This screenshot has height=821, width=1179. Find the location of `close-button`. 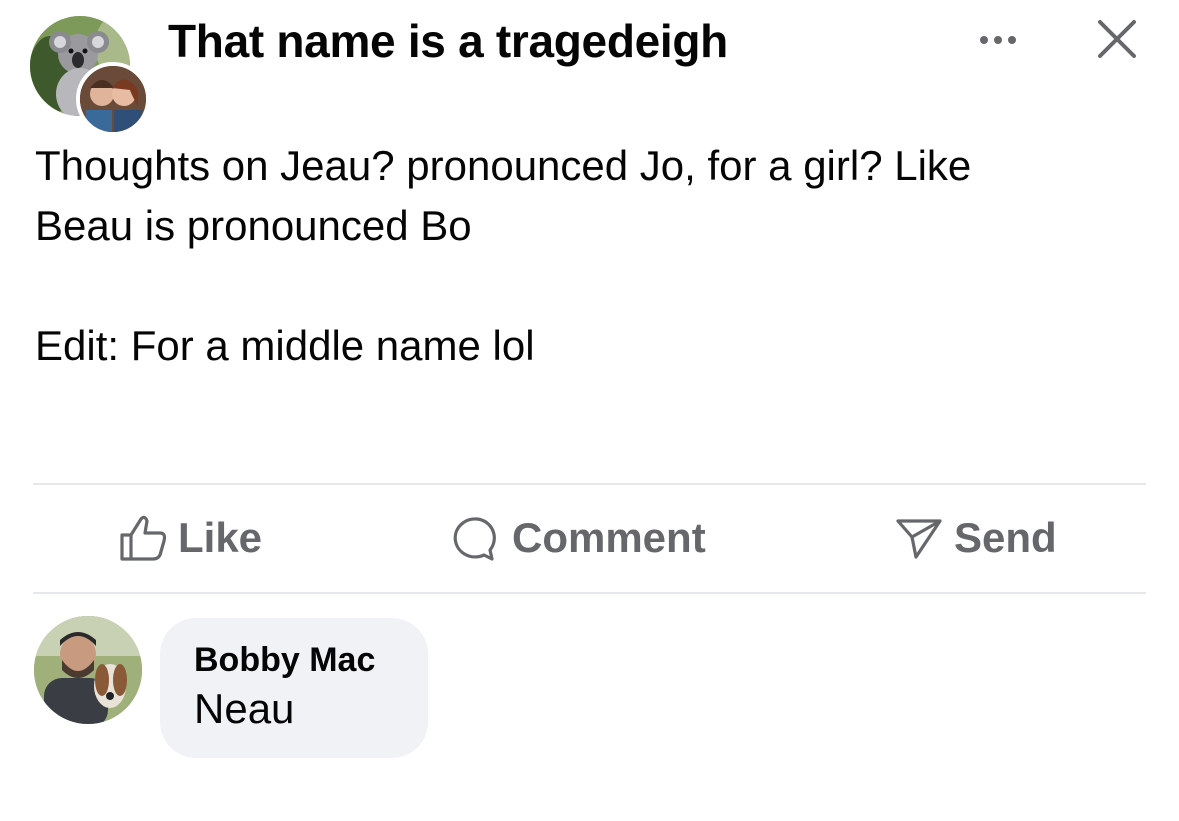

close-button is located at coordinates (1117, 39).